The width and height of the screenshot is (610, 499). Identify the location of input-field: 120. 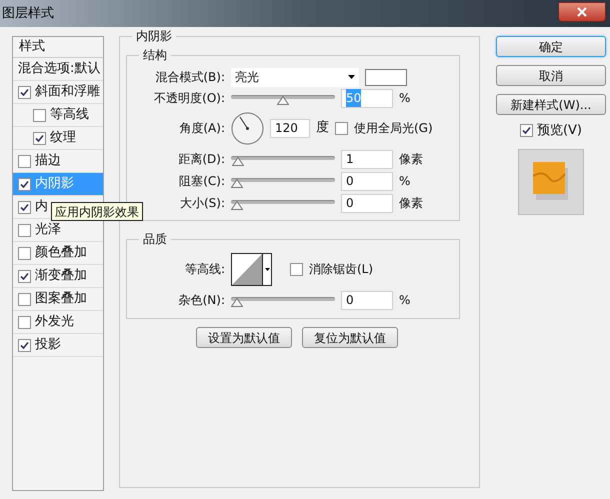
(290, 128).